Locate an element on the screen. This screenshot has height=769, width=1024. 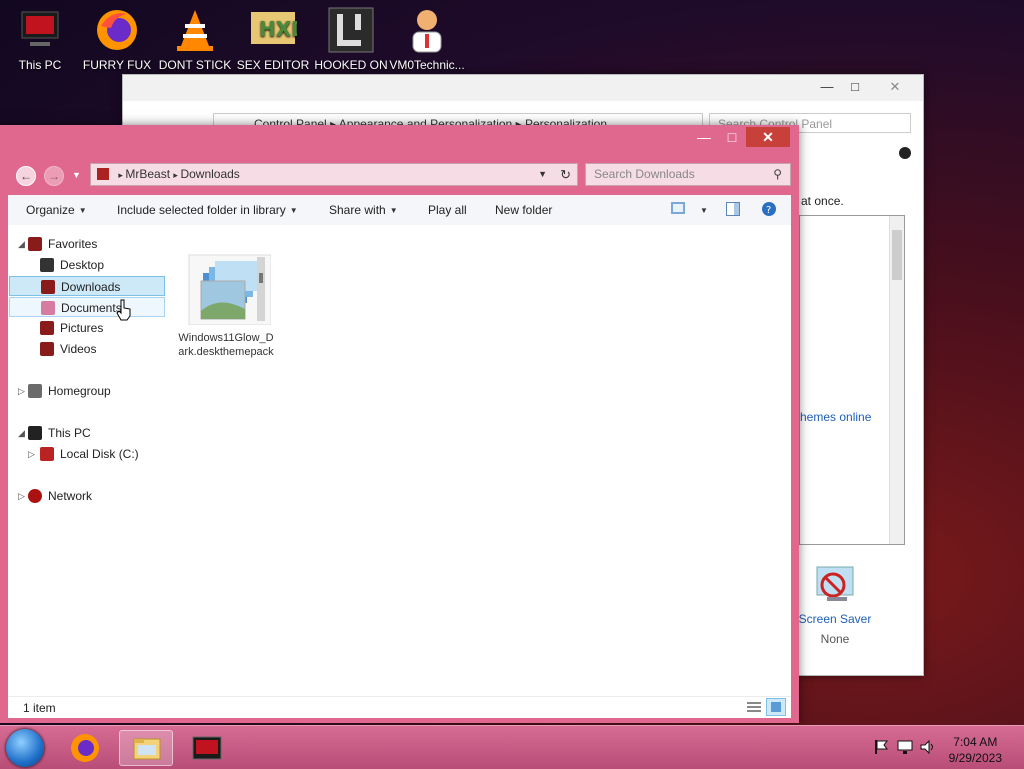
drive-icon is located at coordinates (47, 454).